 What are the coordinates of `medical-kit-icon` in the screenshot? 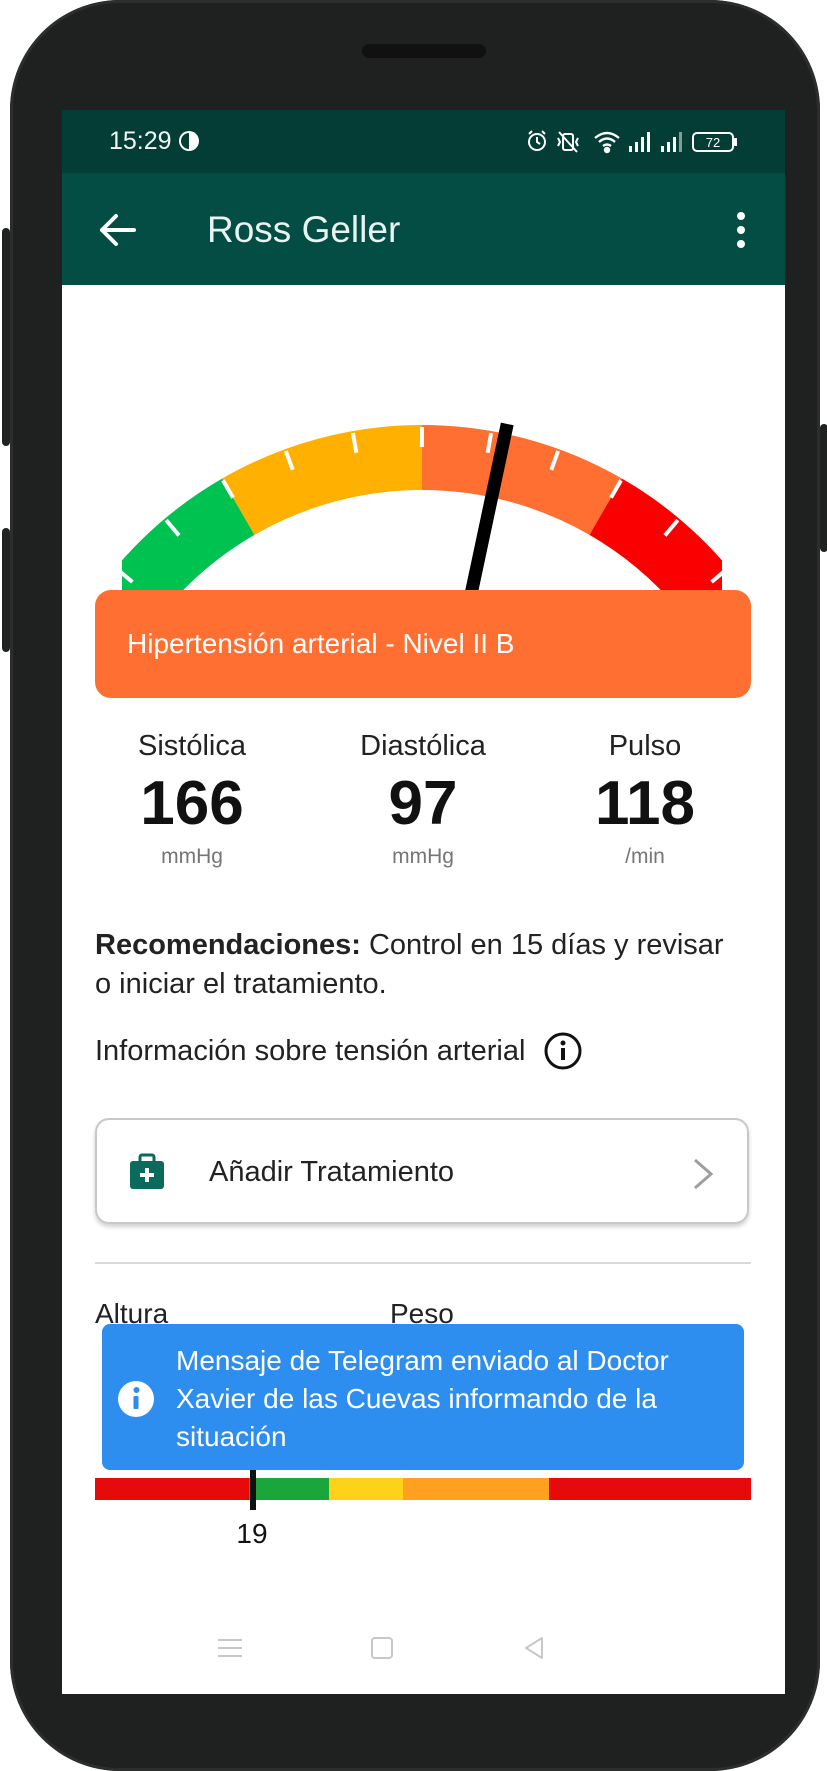 It's located at (147, 1171).